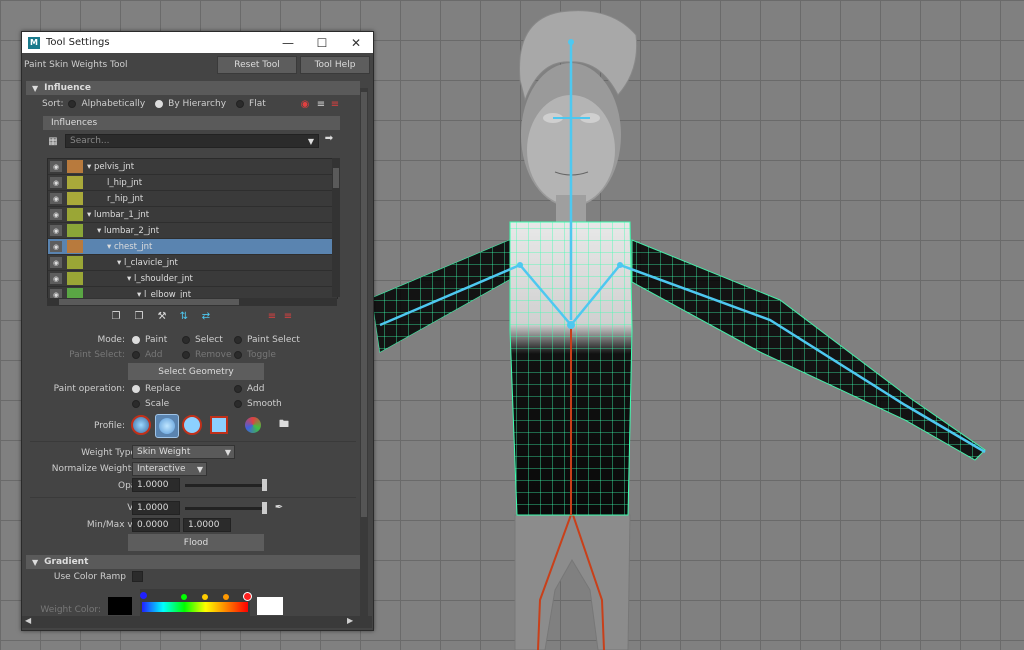 The width and height of the screenshot is (1024, 650). What do you see at coordinates (226, 508) in the screenshot?
I see `value-slider` at bounding box center [226, 508].